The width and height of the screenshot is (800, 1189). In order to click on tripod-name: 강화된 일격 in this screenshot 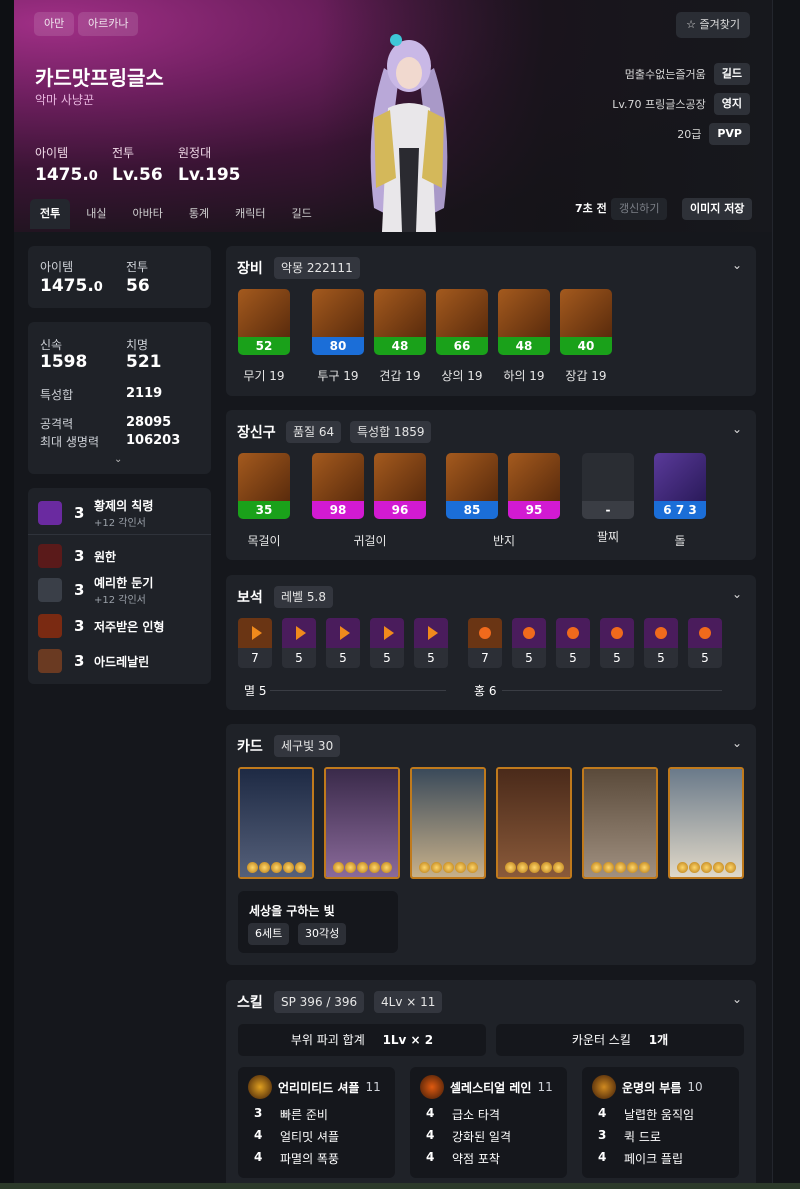, I will do `click(482, 1137)`.